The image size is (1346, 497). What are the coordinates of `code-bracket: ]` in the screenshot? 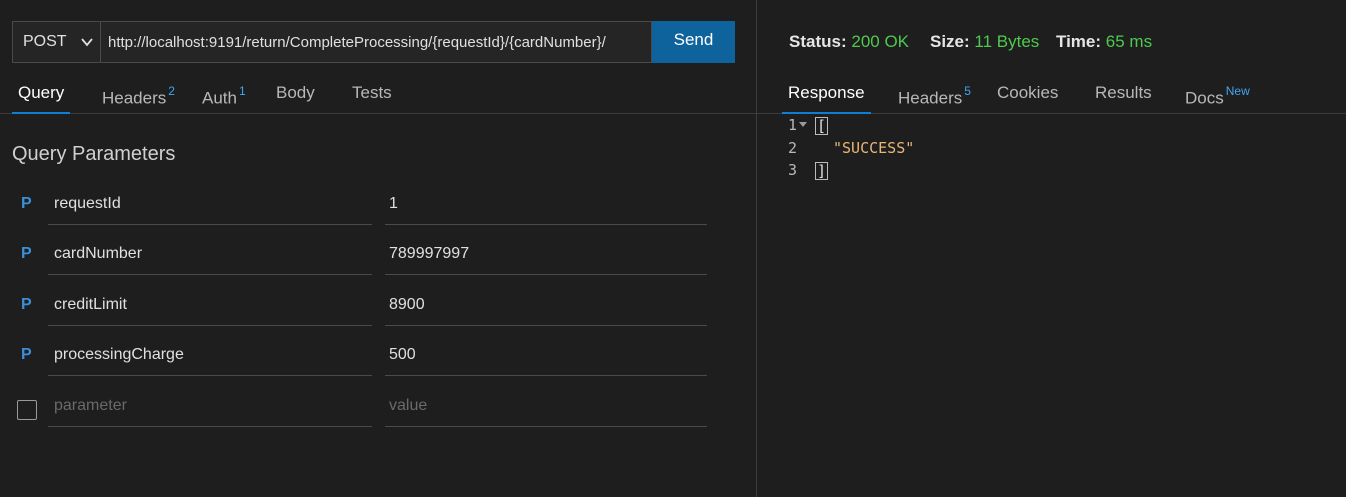 It's located at (822, 171).